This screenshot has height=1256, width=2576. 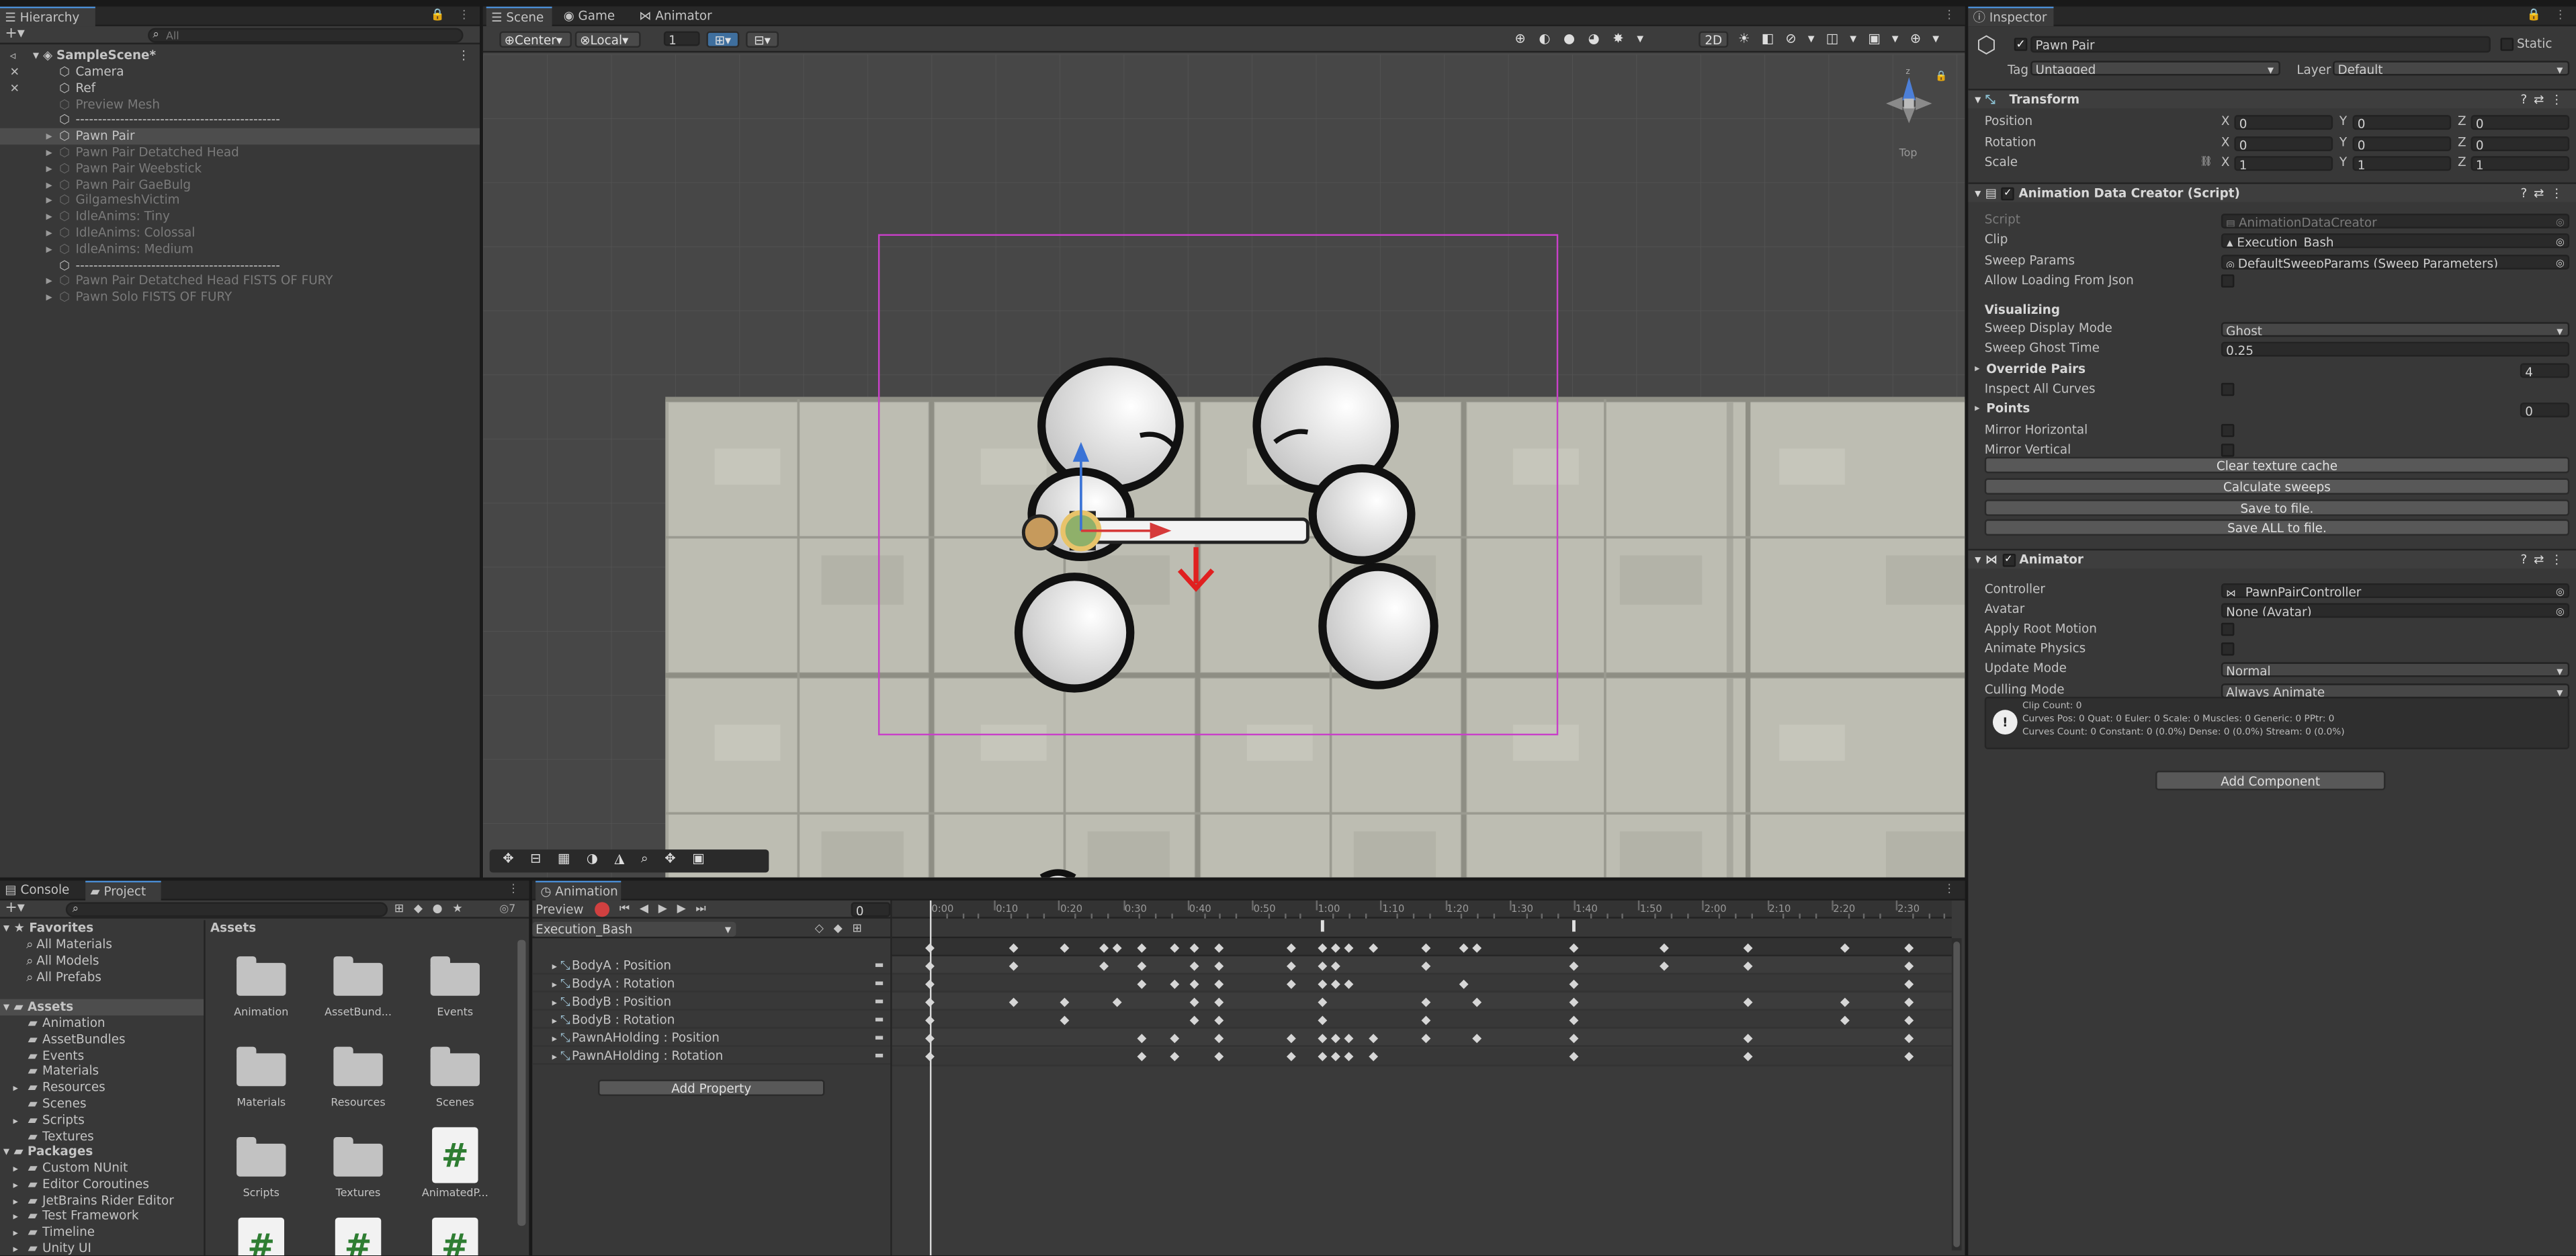 What do you see at coordinates (39, 891) in the screenshot?
I see `tab-console: ▤ Console` at bounding box center [39, 891].